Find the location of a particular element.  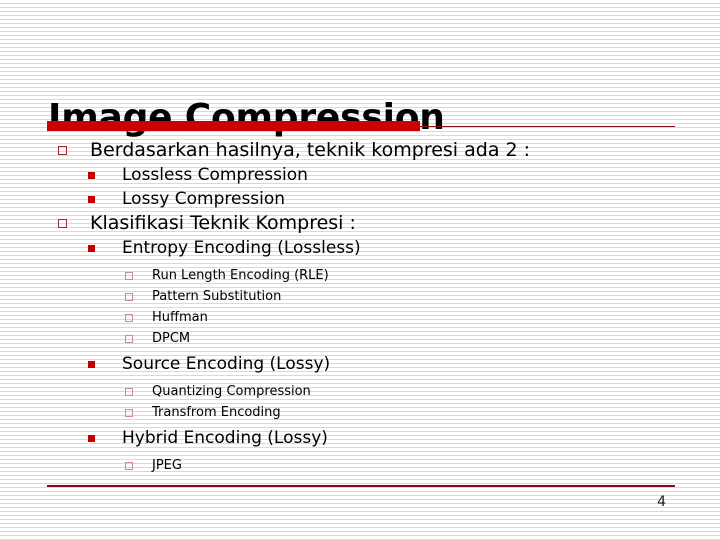

bullet-level2: Entropy Encoding (Lossless) is located at coordinates (360, 248).